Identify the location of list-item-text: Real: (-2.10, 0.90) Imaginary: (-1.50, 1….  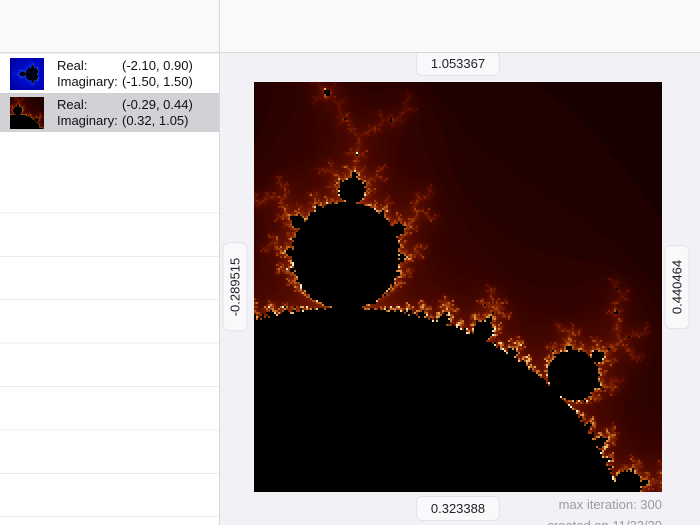
(125, 74).